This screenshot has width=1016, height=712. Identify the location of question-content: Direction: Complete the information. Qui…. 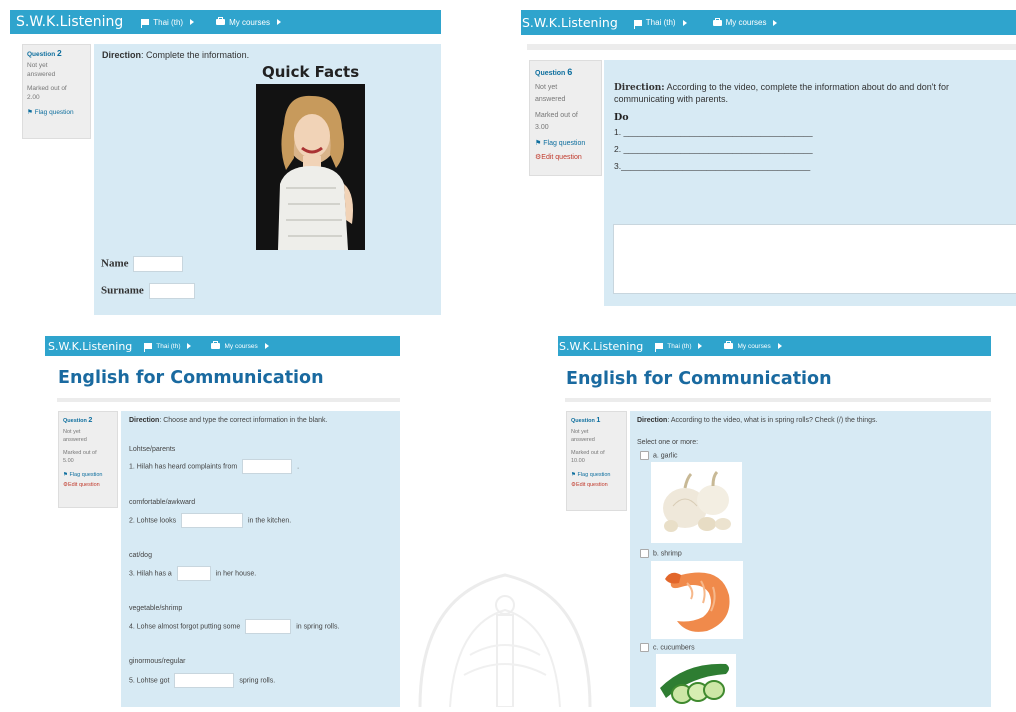
(267, 179).